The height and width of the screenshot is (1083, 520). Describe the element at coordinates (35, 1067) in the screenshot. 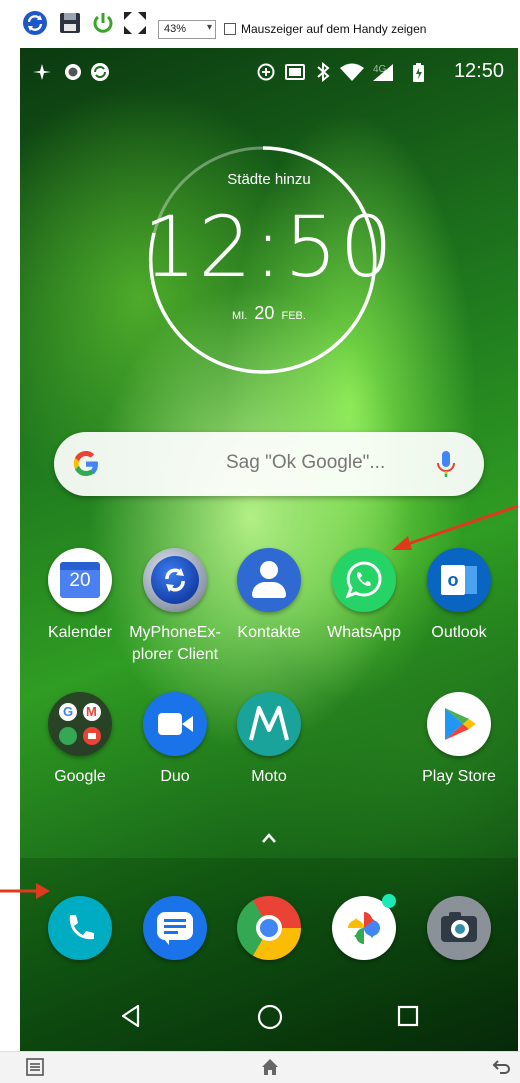

I see `menu-icon` at that location.